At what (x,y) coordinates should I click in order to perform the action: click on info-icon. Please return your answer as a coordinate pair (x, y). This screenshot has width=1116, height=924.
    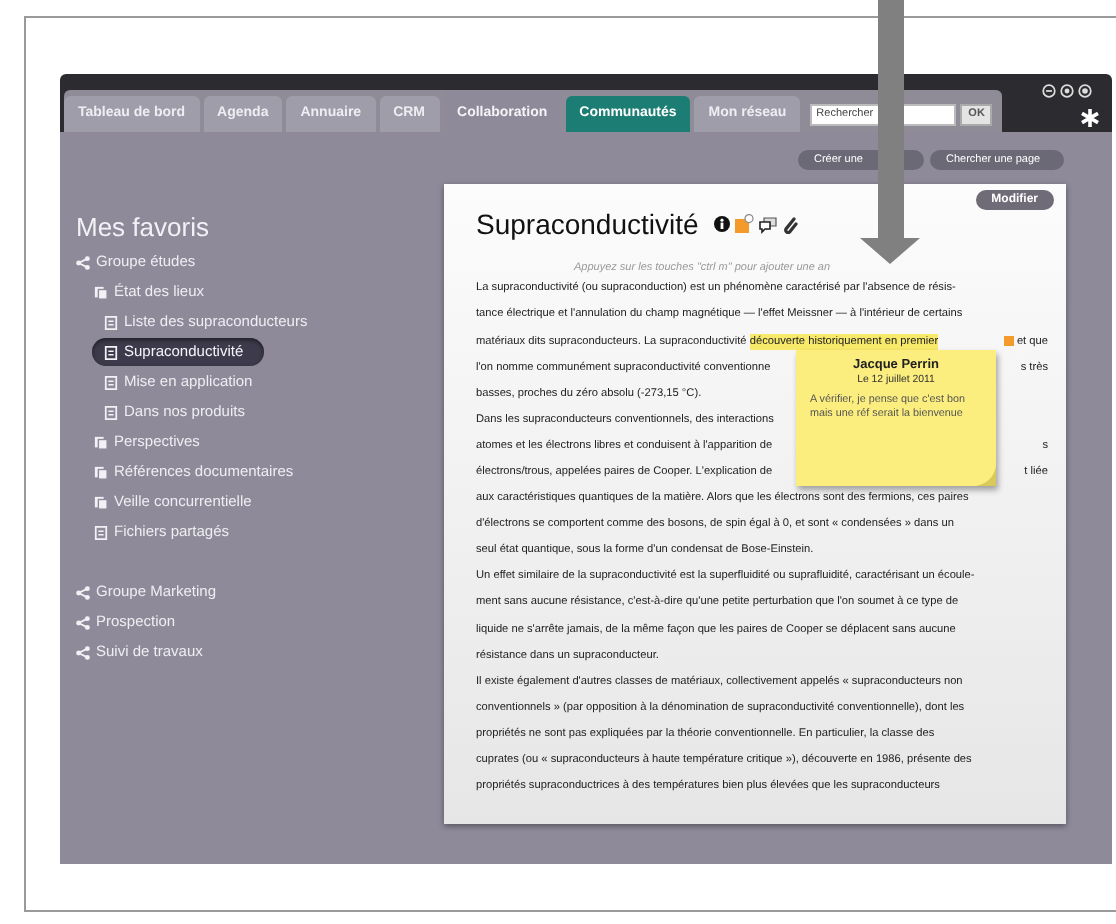
    Looking at the image, I should click on (722, 224).